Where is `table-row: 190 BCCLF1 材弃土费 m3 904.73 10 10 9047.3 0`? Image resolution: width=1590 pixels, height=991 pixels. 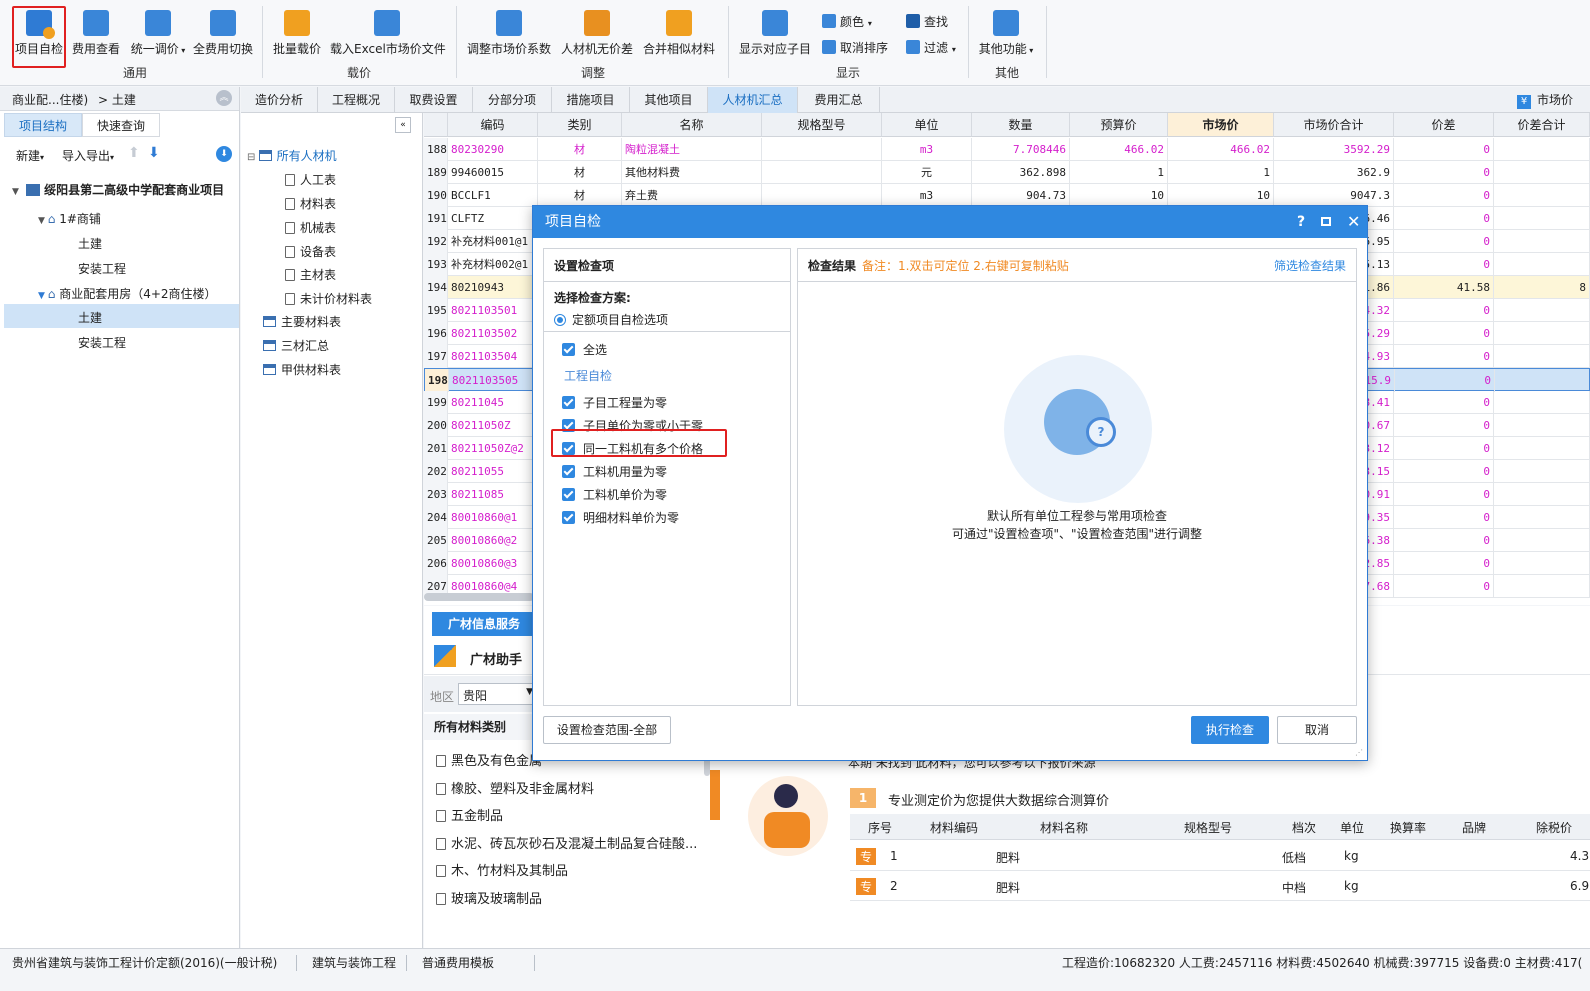
table-row: 190 BCCLF1 材弃土费 m3 904.73 10 10 9047.3 0 is located at coordinates (1007, 195).